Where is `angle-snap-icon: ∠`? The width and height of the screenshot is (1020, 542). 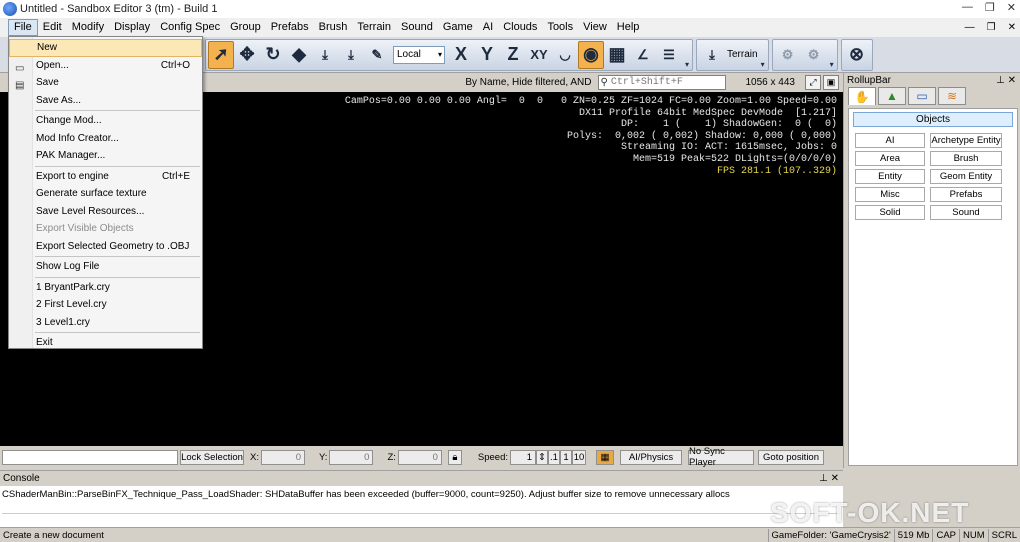 angle-snap-icon: ∠ is located at coordinates (643, 55).